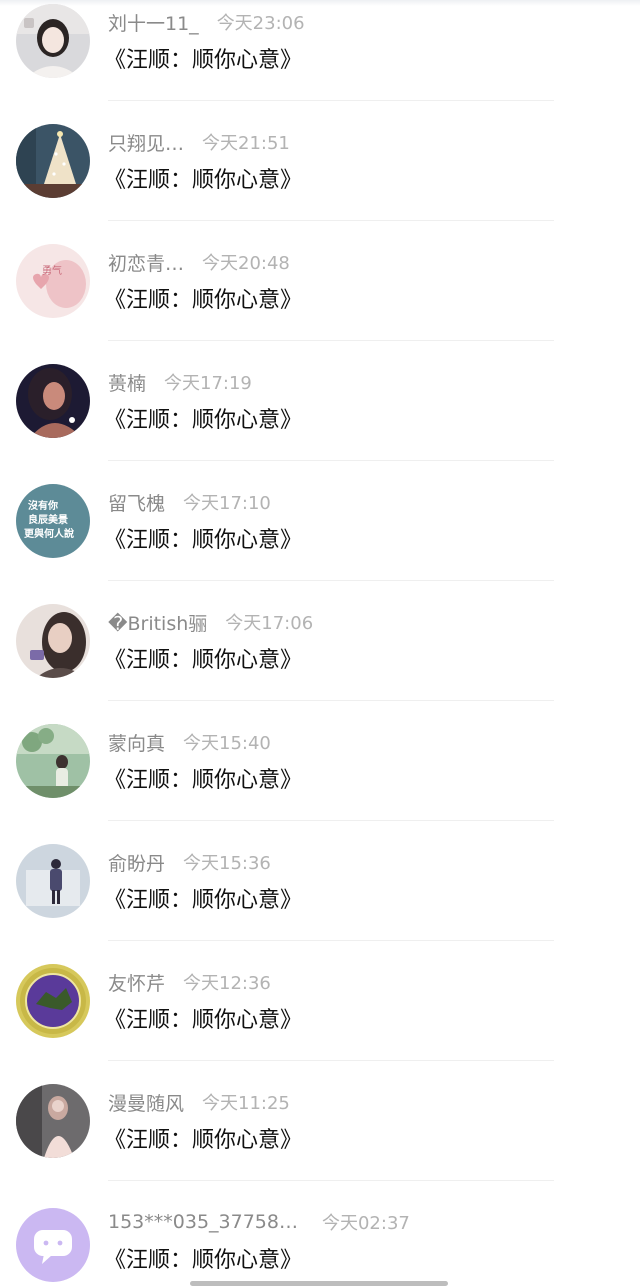 This screenshot has width=640, height=1288. I want to click on emblem-badge-icon, so click(53, 1001).